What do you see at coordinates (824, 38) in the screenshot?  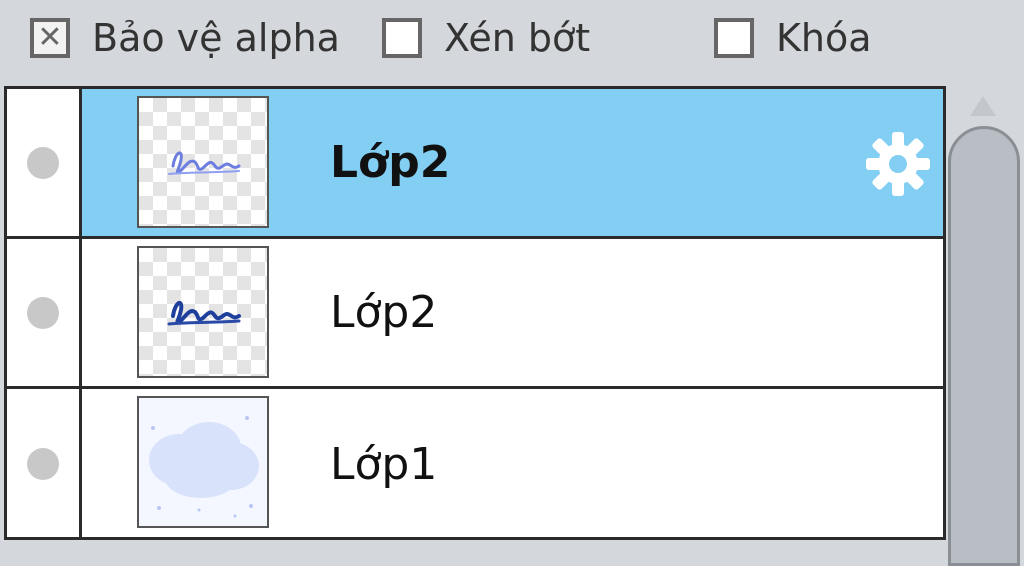 I see `lock-label: Khóa` at bounding box center [824, 38].